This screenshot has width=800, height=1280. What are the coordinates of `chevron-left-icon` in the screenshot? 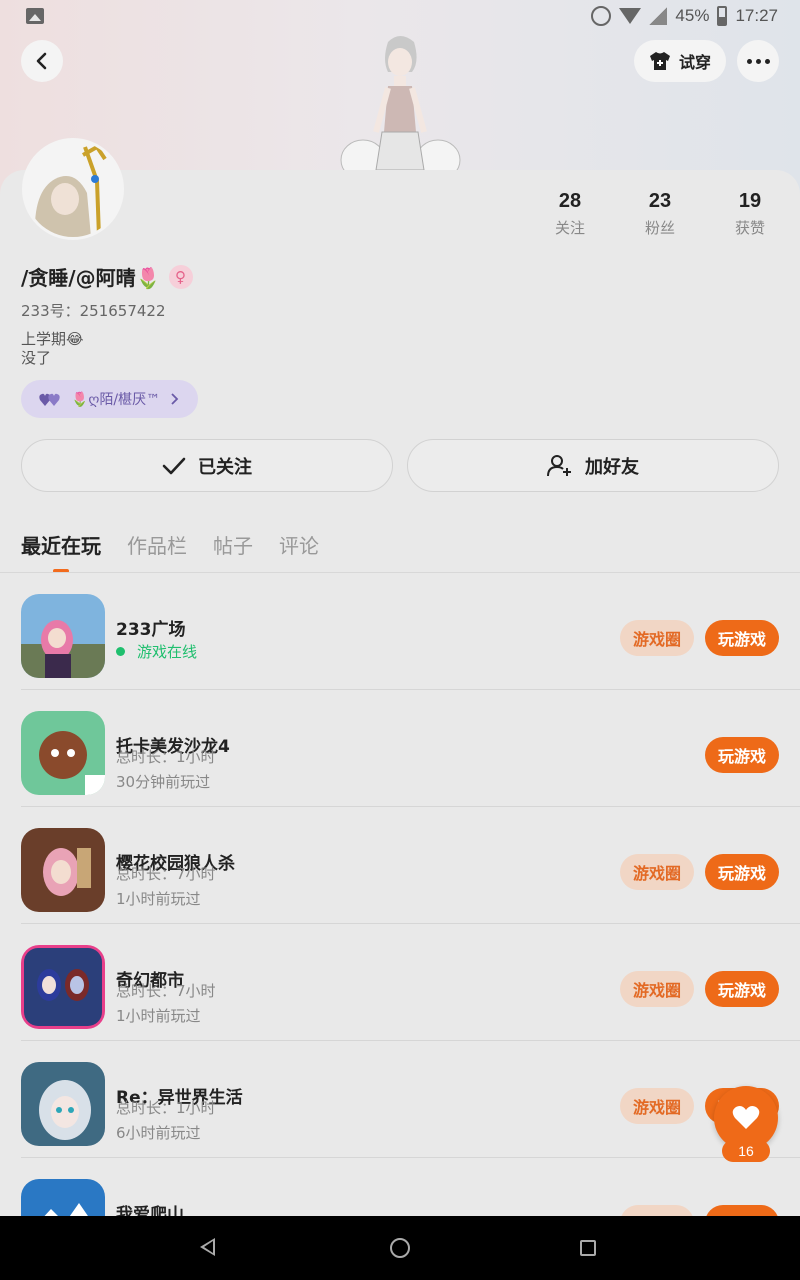 It's located at (41, 61).